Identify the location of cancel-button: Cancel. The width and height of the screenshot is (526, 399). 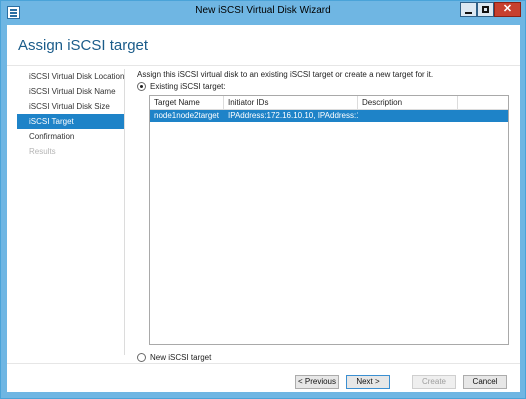
(485, 382).